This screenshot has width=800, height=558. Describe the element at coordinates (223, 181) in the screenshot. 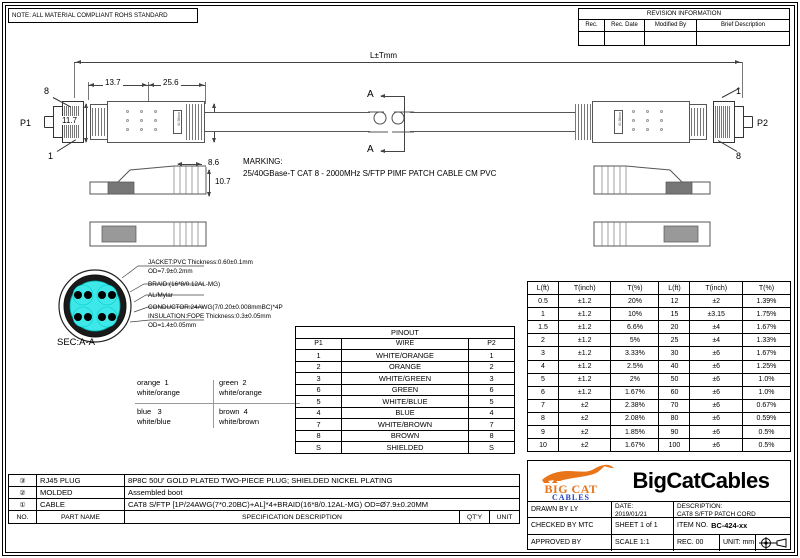

I see `dim-10-7: 10.7` at that location.